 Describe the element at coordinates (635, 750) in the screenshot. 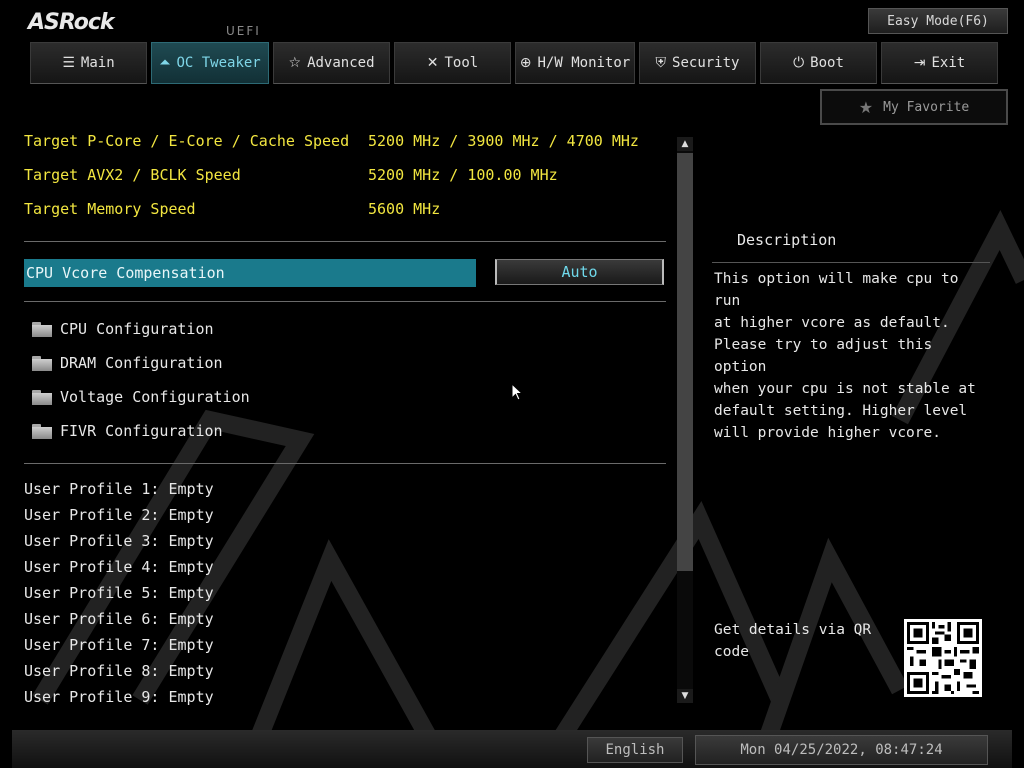

I see `language-button: English` at that location.